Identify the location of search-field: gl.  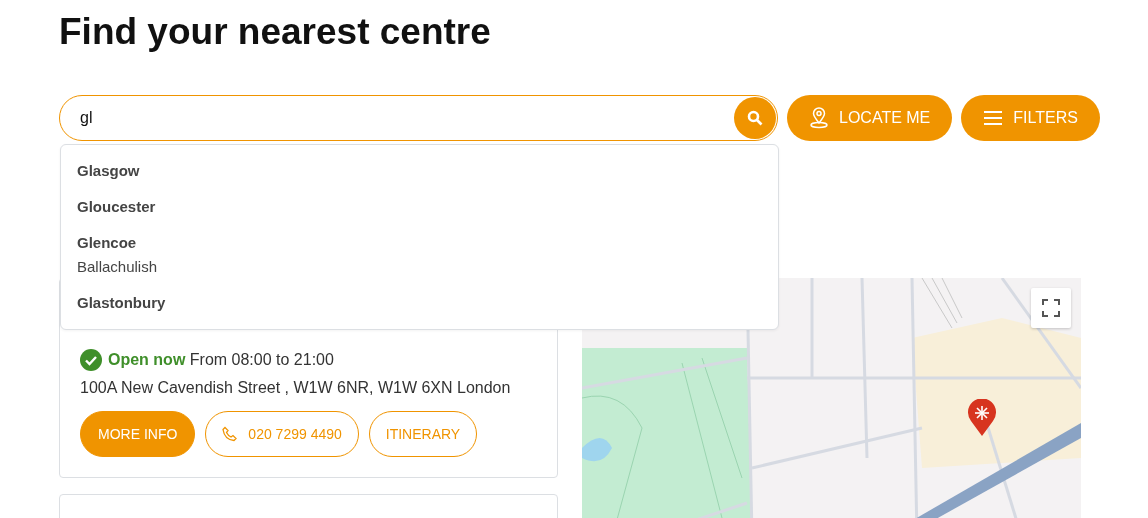
(418, 118).